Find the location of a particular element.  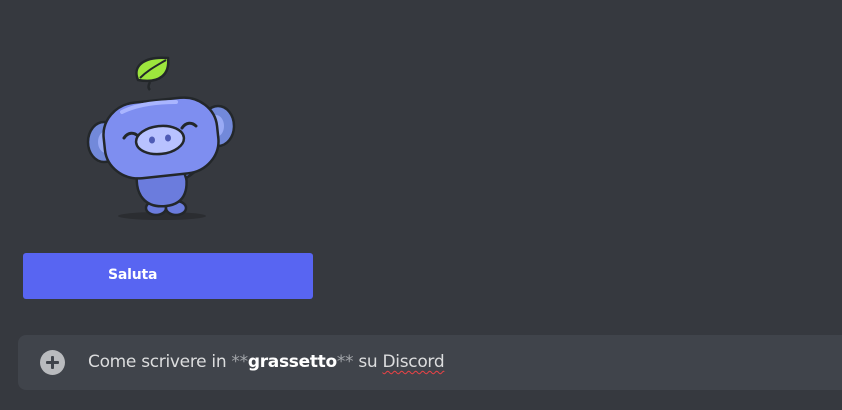

markdown-close: ** is located at coordinates (345, 362).